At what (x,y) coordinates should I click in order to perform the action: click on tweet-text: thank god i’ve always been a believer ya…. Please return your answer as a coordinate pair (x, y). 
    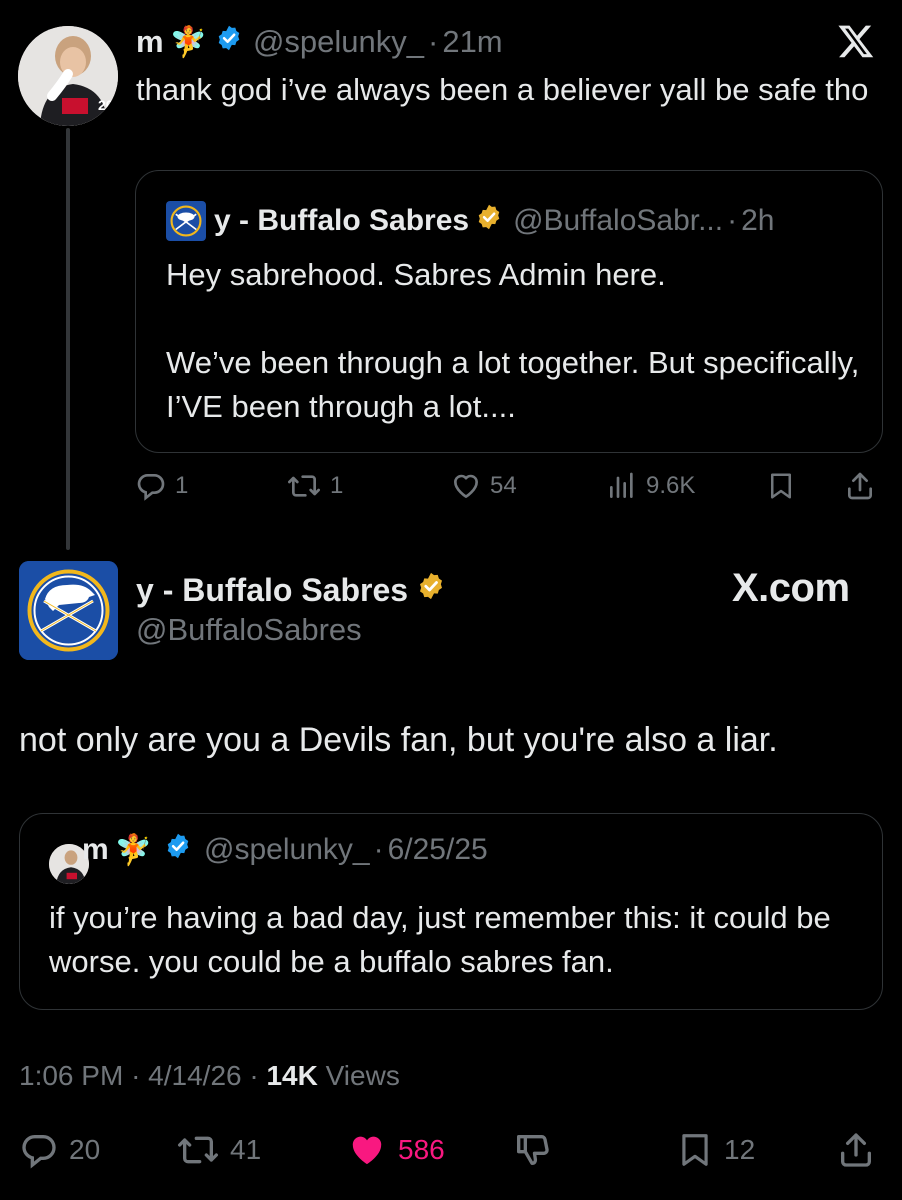
    Looking at the image, I should click on (502, 89).